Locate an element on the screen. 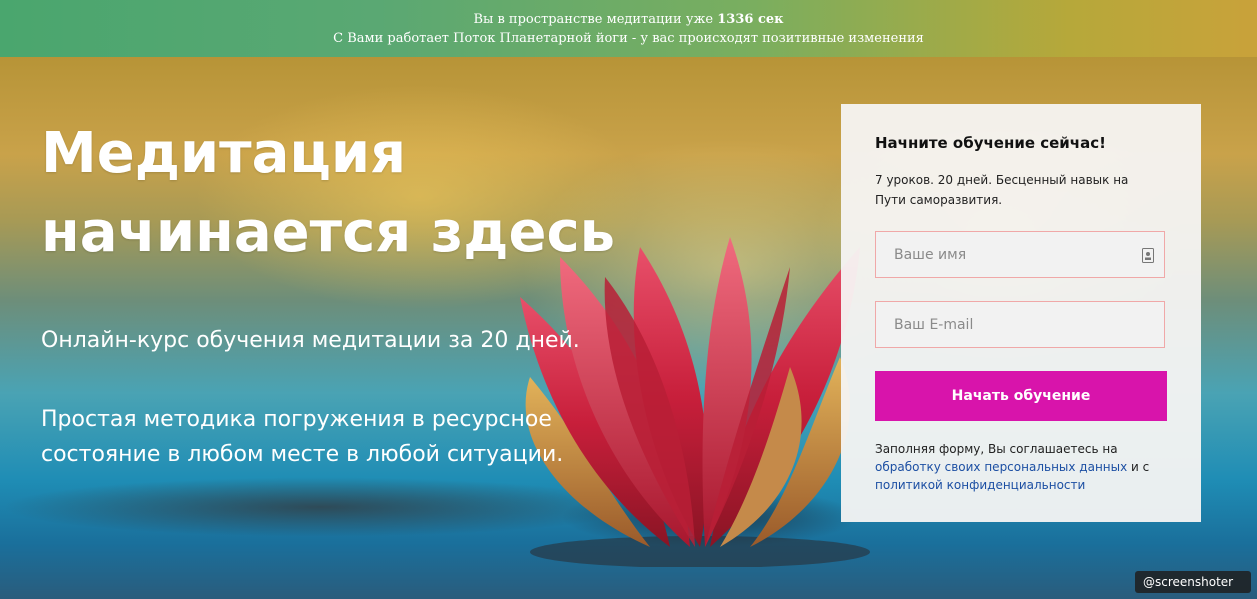 This screenshot has height=599, width=1257. start-learning-button: Начать обучение is located at coordinates (1021, 396).